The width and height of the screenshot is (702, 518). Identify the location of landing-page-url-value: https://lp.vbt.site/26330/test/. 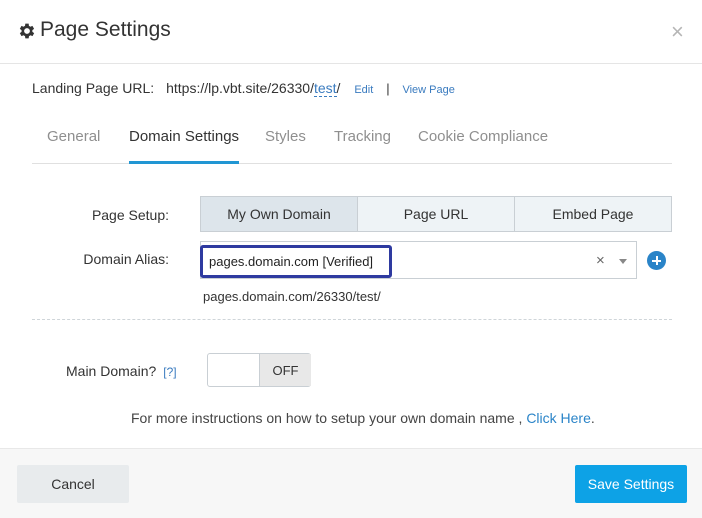
(253, 88).